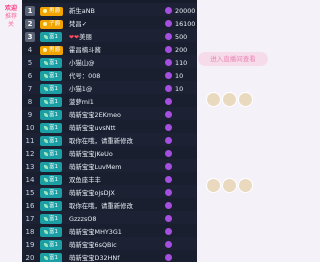 The width and height of the screenshot is (320, 262). I want to click on user-name-text: 双鱼座丰丰, so click(85, 180).